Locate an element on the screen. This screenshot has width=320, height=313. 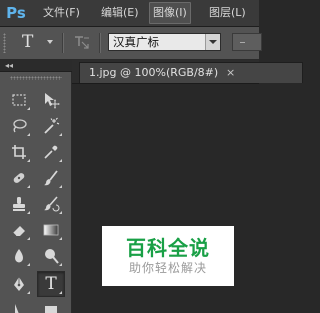
lasso-tool is located at coordinates (19, 126).